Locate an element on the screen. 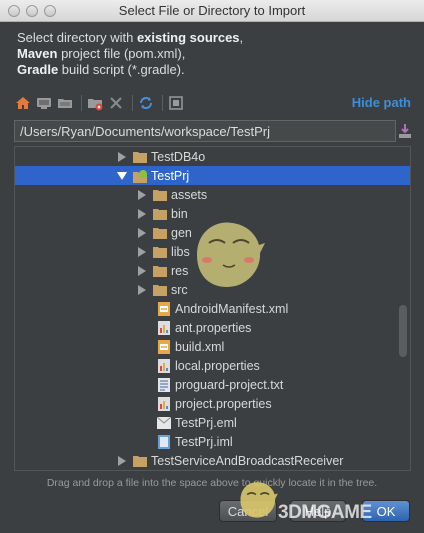 The height and width of the screenshot is (533, 424). tree-file-row: build.xml is located at coordinates (212, 346).